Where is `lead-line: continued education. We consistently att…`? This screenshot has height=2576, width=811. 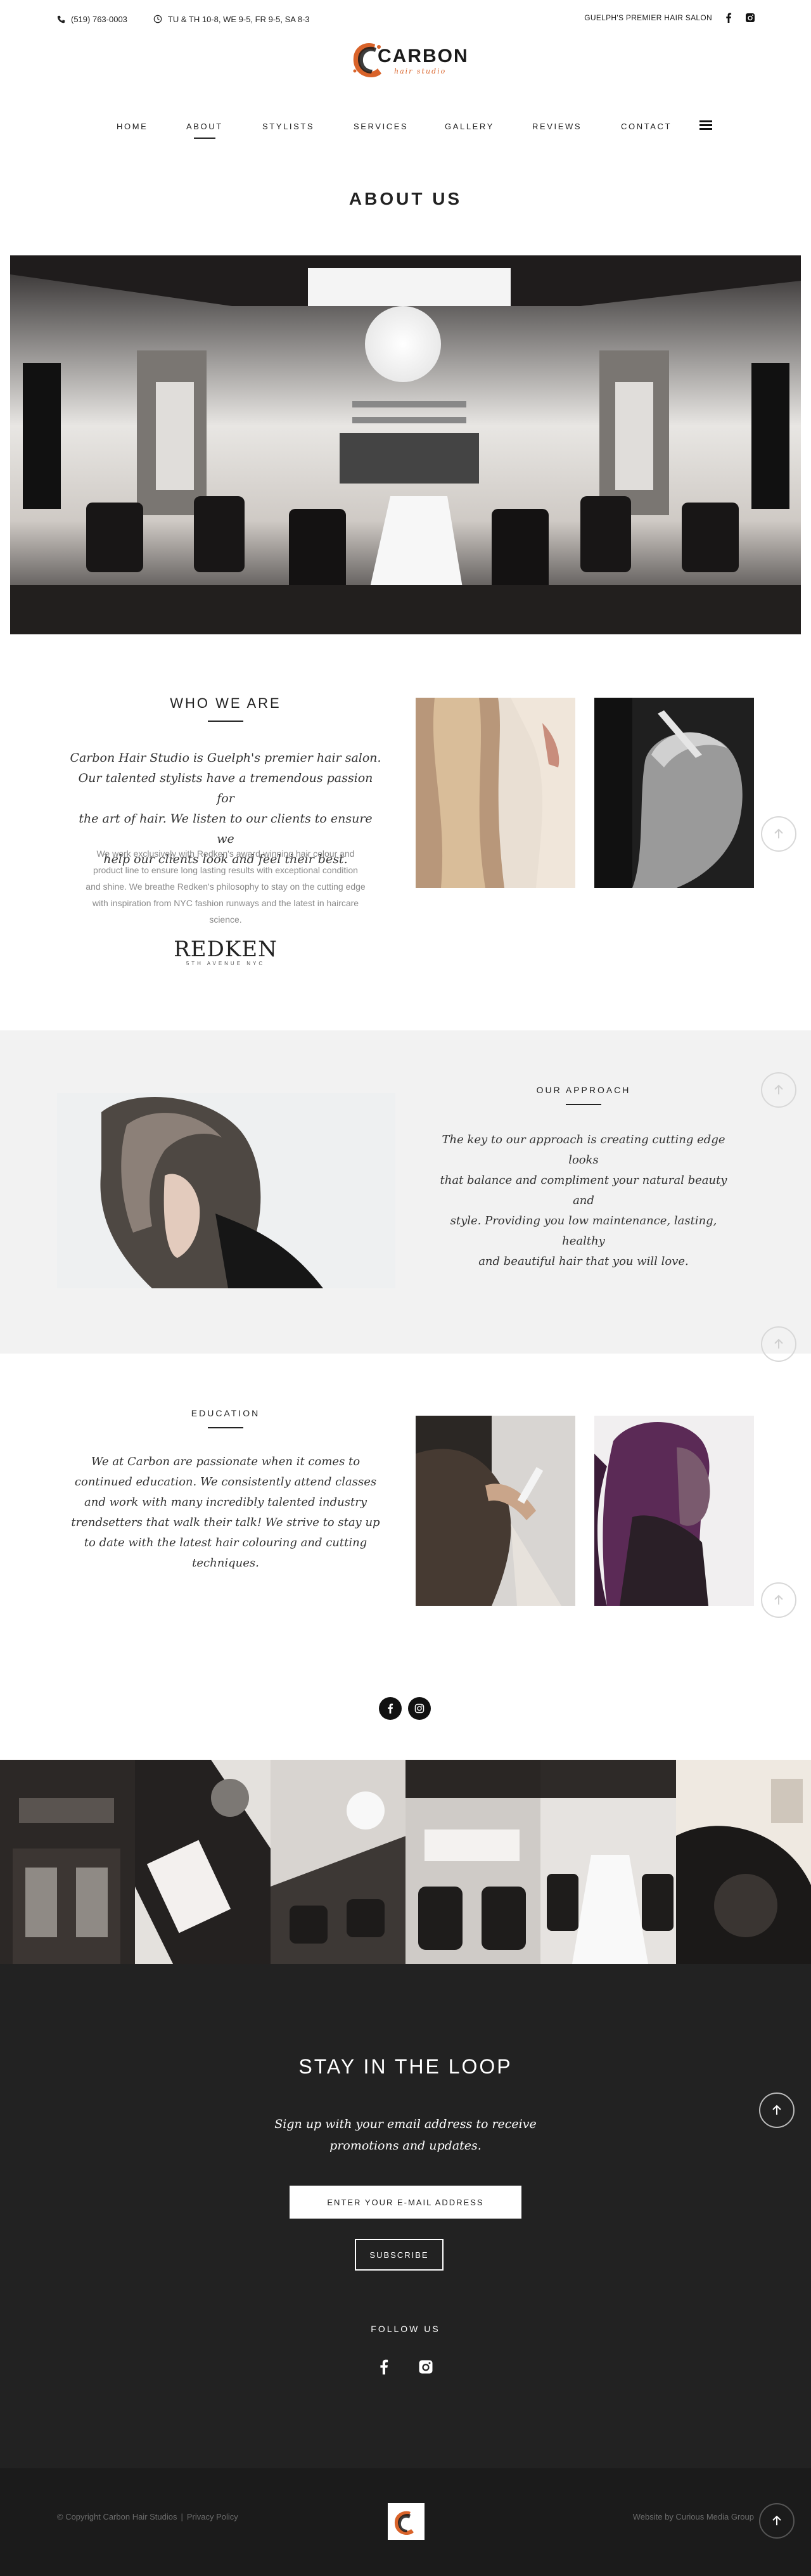 lead-line: continued education. We consistently att… is located at coordinates (225, 1482).